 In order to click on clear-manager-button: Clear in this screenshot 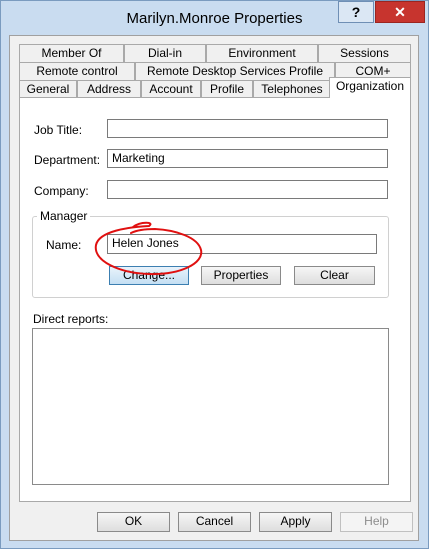, I will do `click(334, 275)`.